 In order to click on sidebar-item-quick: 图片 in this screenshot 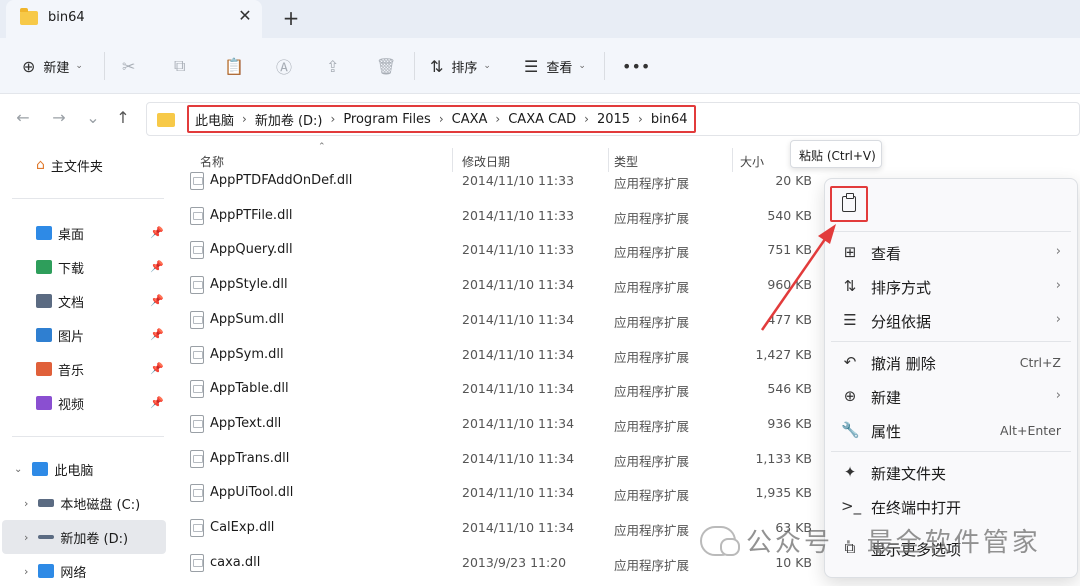, I will do `click(60, 335)`.